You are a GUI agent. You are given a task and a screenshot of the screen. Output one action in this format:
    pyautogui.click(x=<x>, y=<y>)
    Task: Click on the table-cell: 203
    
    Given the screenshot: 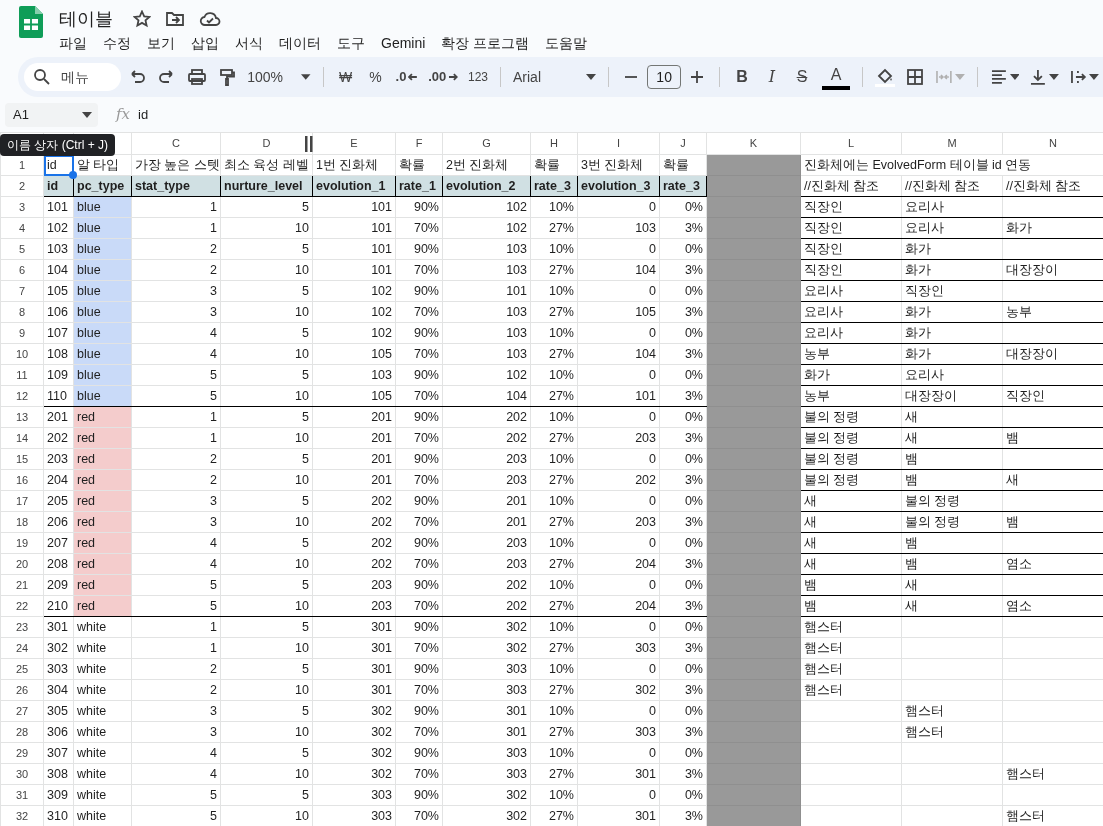 What is the action you would take?
    pyautogui.click(x=618, y=522)
    